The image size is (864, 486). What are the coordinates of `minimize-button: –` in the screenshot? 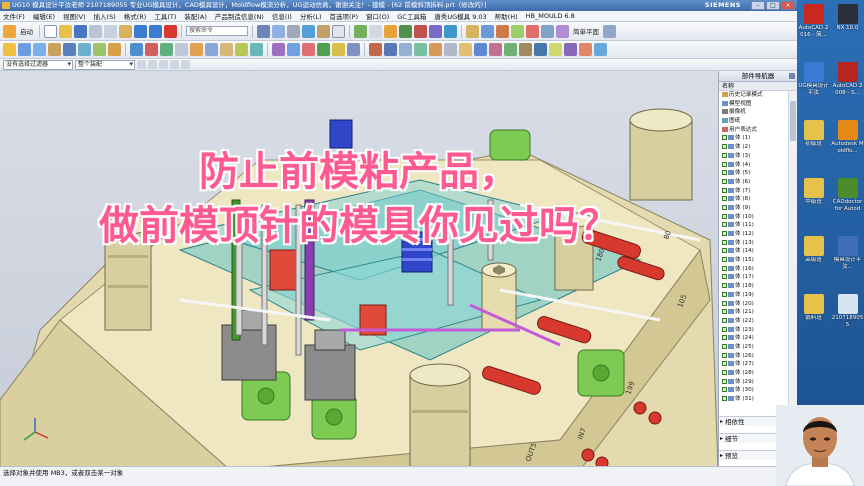 It's located at (758, 5).